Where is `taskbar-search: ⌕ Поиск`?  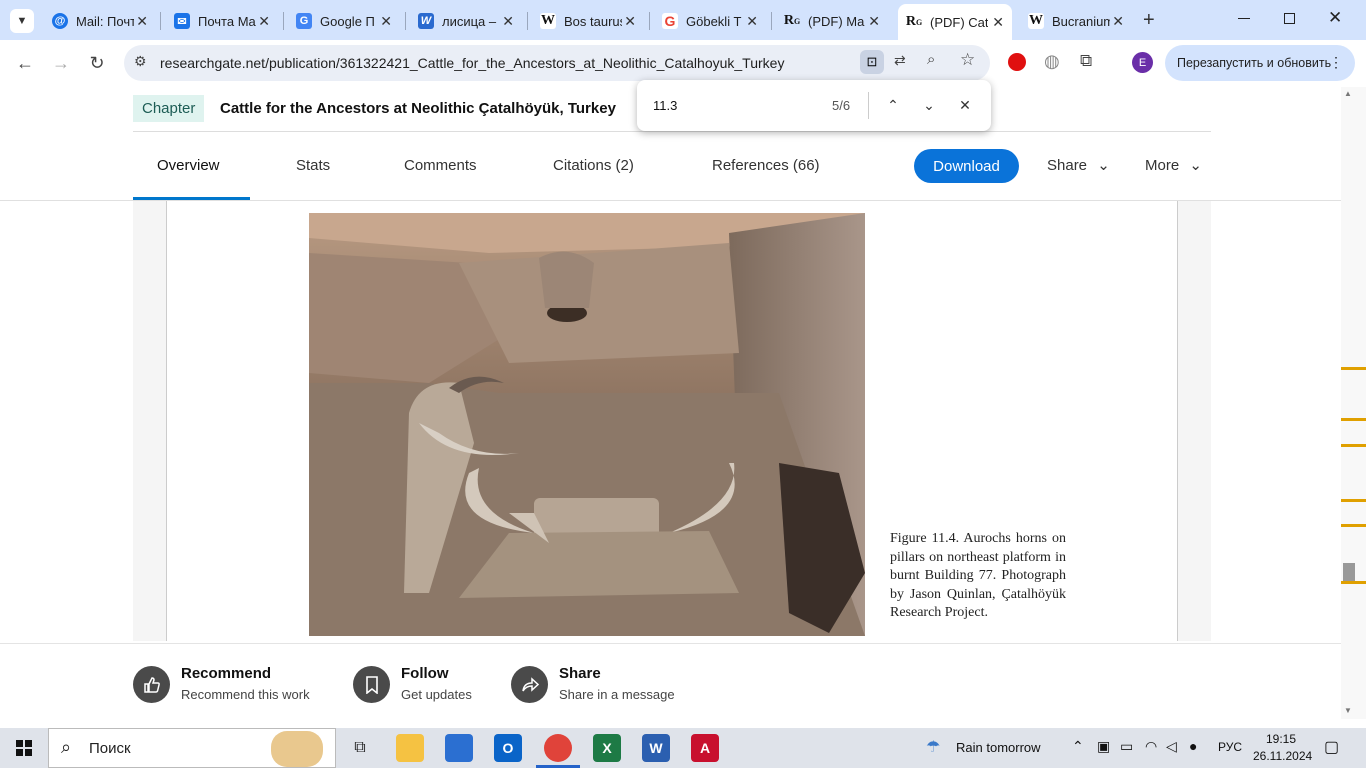
taskbar-search: ⌕ Поиск is located at coordinates (192, 748).